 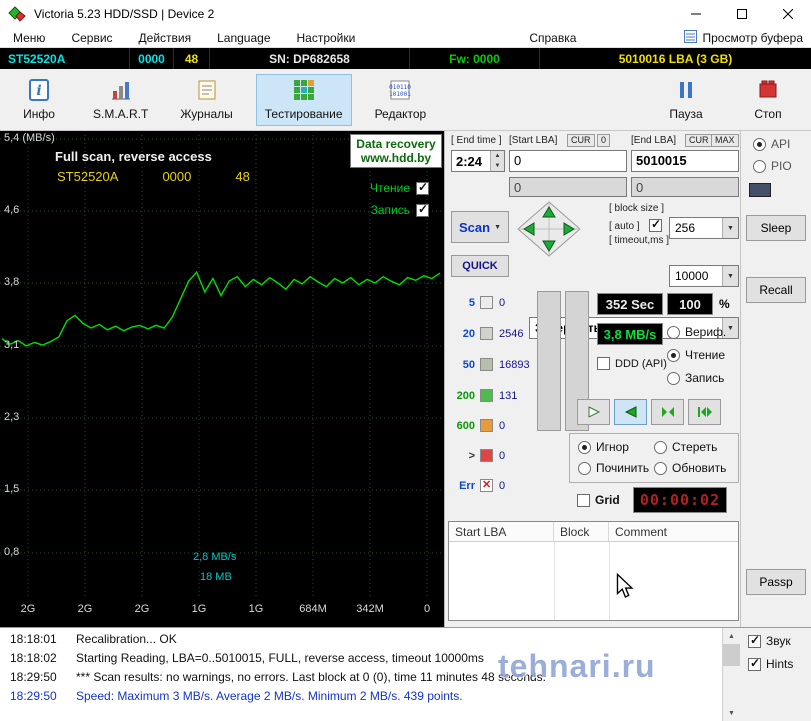 I want to click on logs-tab-button: Журналы, so click(x=206, y=100).